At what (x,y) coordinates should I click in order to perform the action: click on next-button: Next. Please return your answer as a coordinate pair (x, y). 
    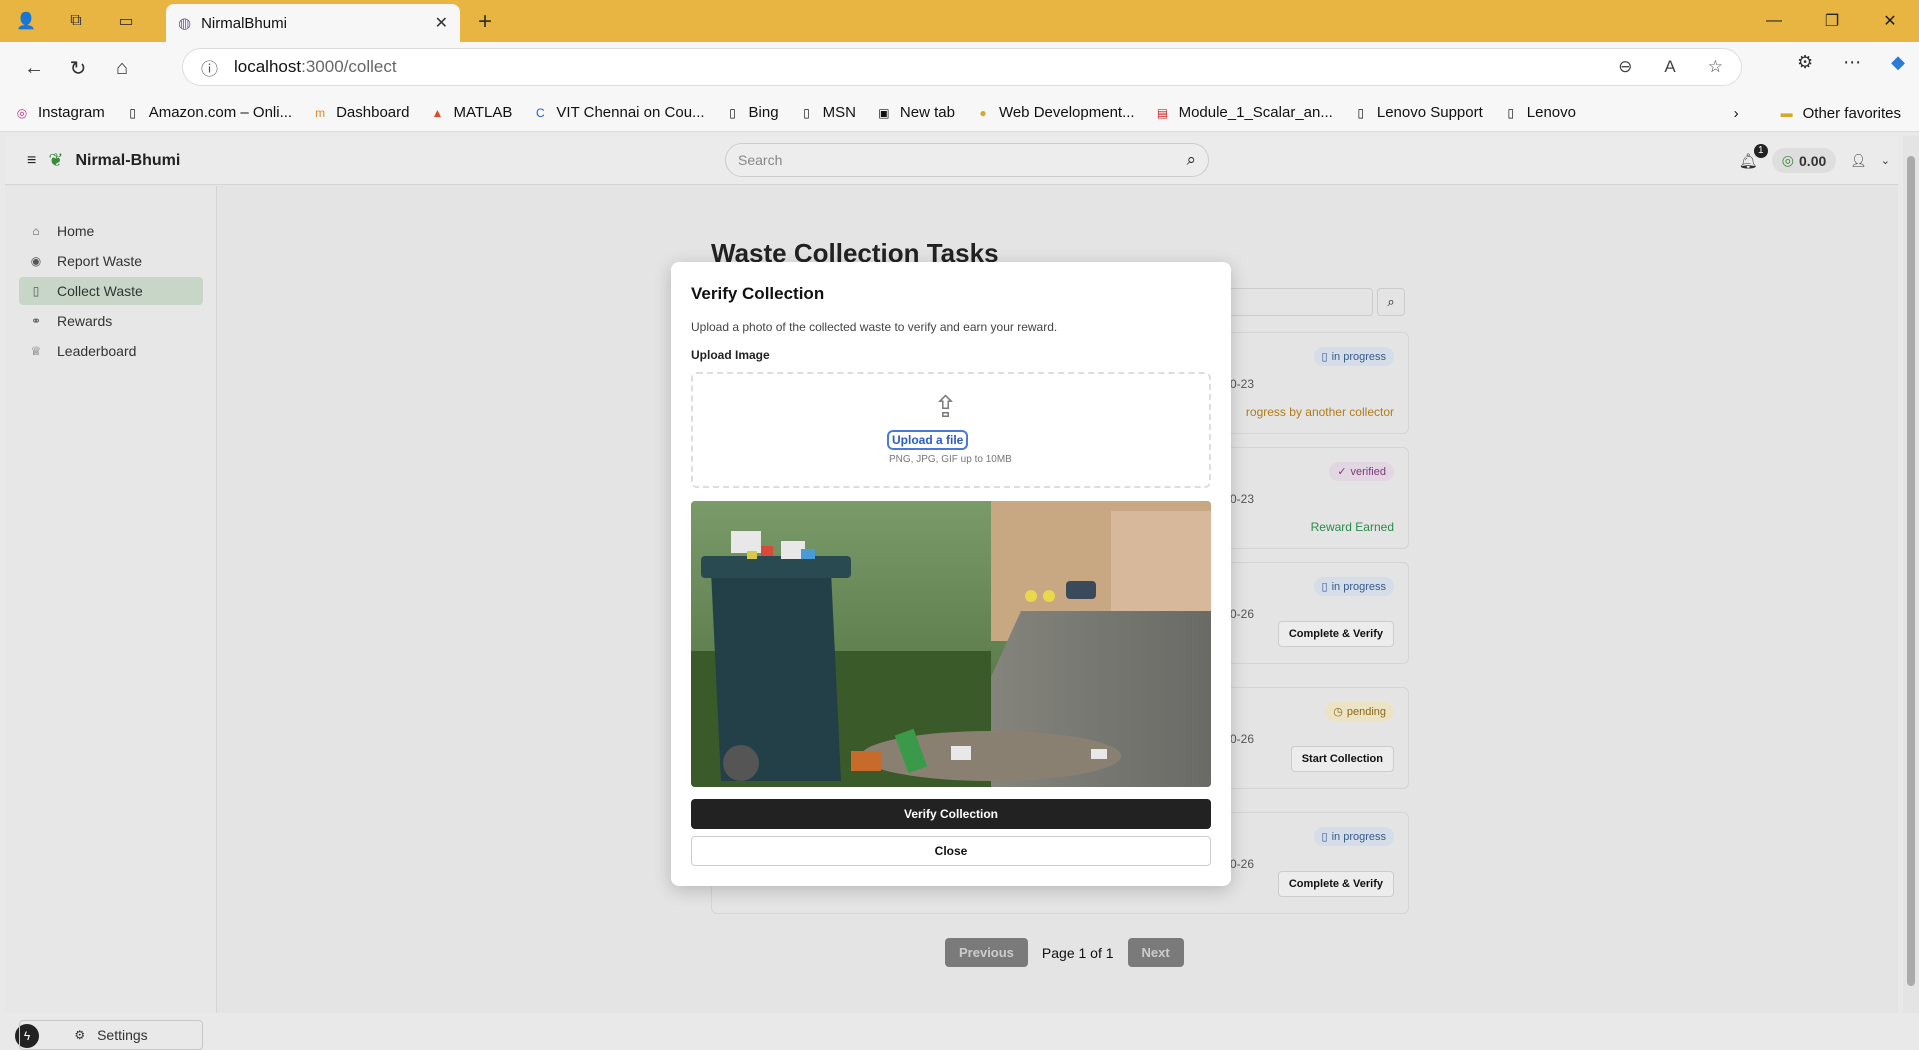
    Looking at the image, I should click on (1155, 952).